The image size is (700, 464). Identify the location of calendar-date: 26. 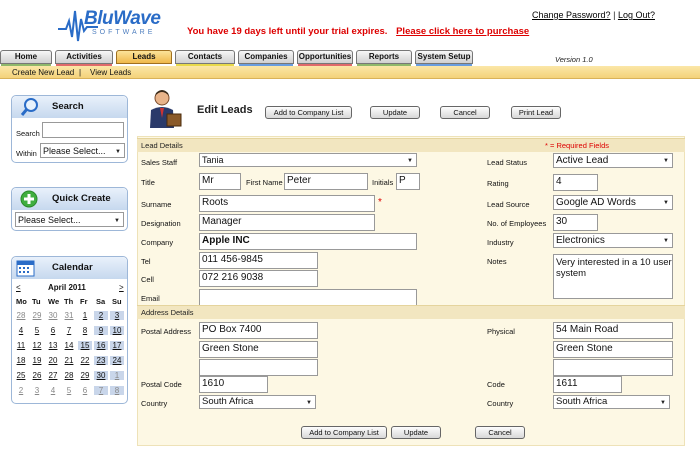
(37, 375).